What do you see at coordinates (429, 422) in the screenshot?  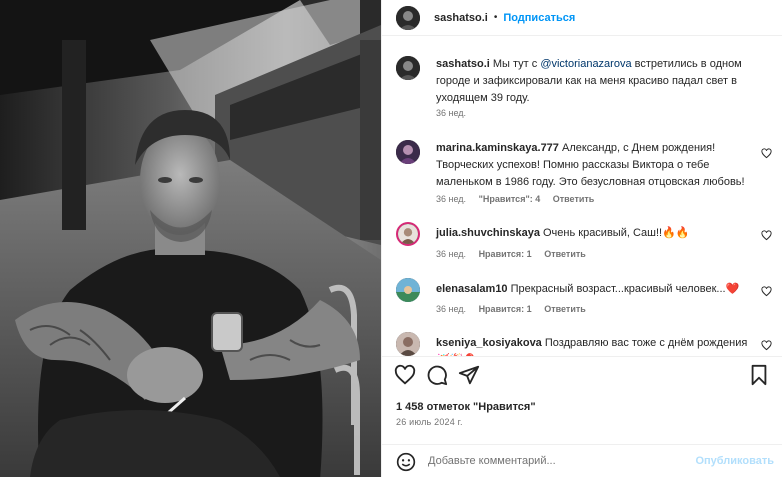 I see `post-date: 26 июль 2024 г.` at bounding box center [429, 422].